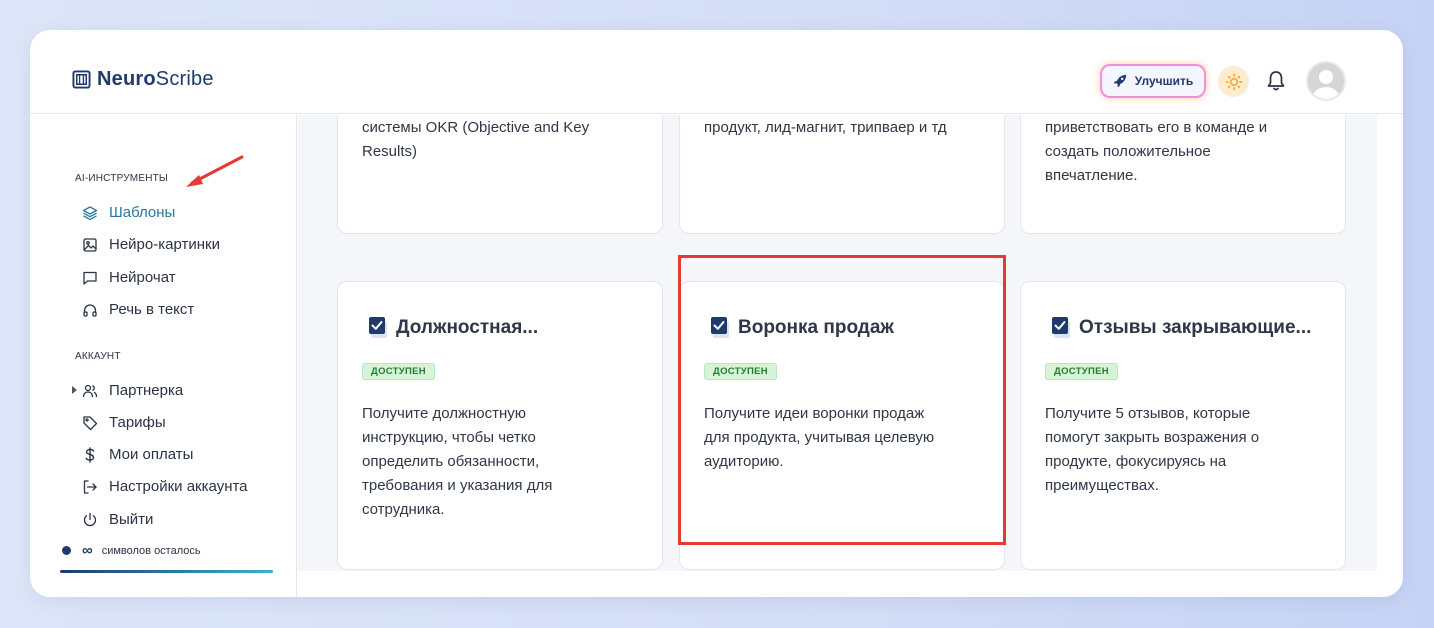 Image resolution: width=1434 pixels, height=628 pixels. Describe the element at coordinates (178, 486) in the screenshot. I see `sidebar-item-label: Настройки аккаунта` at that location.